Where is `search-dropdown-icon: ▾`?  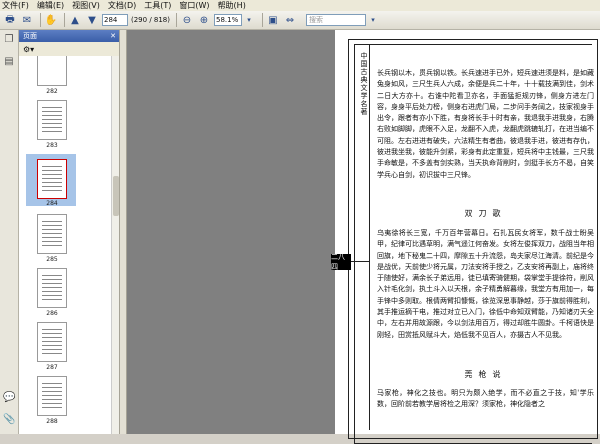 search-dropdown-icon: ▾ is located at coordinates (373, 20).